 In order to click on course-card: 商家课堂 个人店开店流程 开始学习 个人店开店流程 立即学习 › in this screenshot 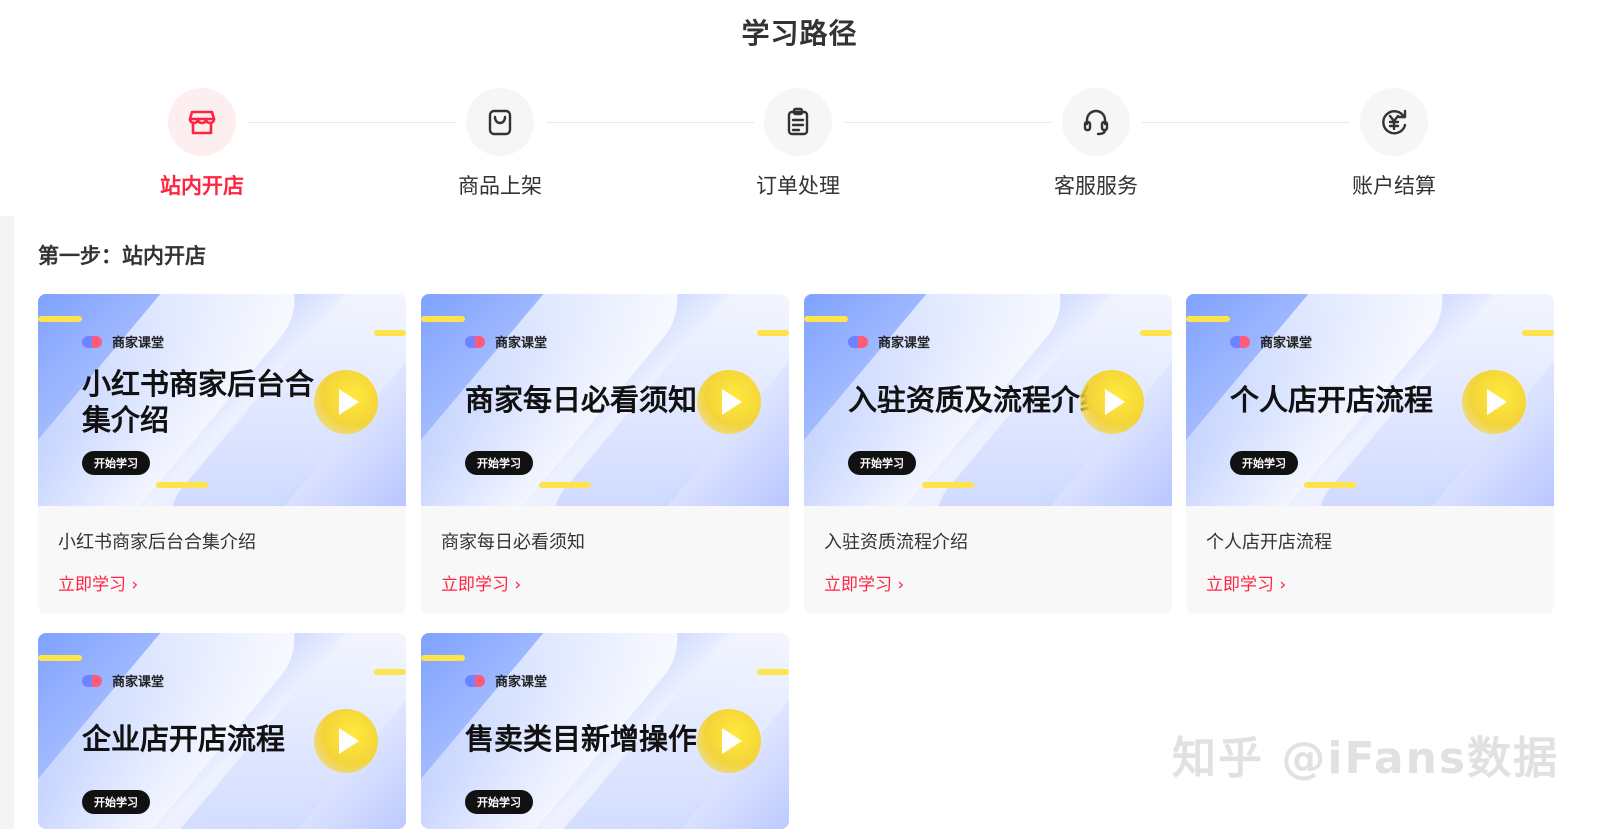, I will do `click(1370, 454)`.